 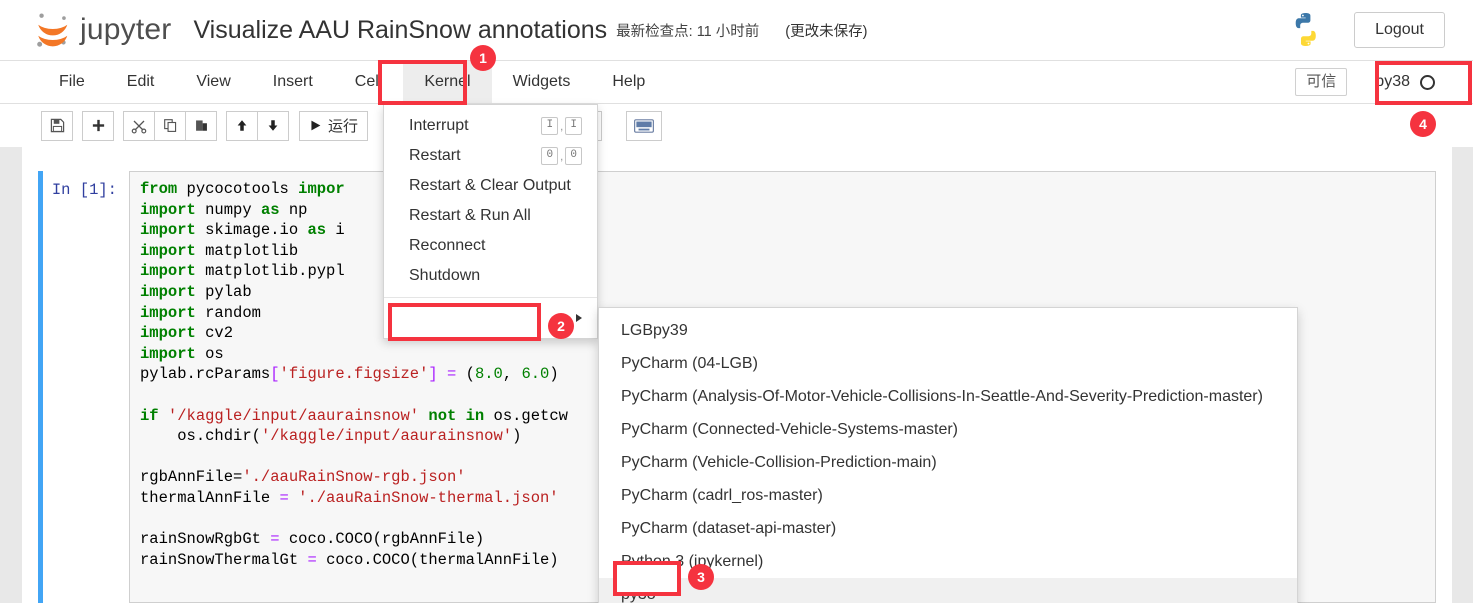 I want to click on kernel-menu-separator, so click(x=490, y=297).